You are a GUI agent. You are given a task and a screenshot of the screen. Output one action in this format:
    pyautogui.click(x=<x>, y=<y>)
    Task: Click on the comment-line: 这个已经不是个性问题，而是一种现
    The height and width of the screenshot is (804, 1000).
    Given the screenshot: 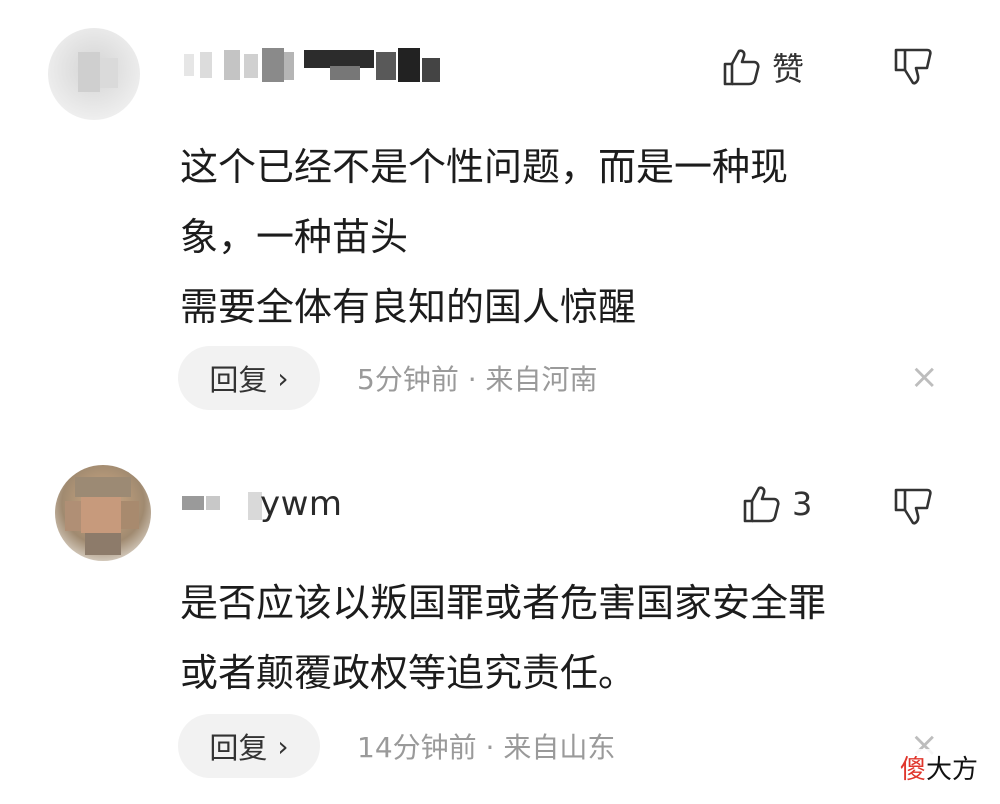 What is the action you would take?
    pyautogui.click(x=484, y=167)
    